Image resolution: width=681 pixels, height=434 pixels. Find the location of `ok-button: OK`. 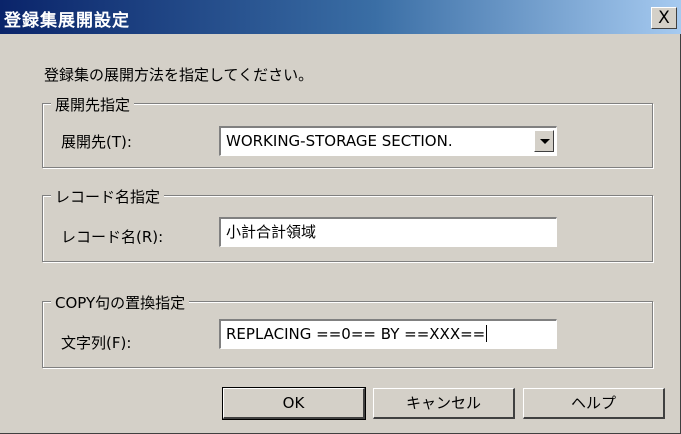

ok-button: OK is located at coordinates (294, 403).